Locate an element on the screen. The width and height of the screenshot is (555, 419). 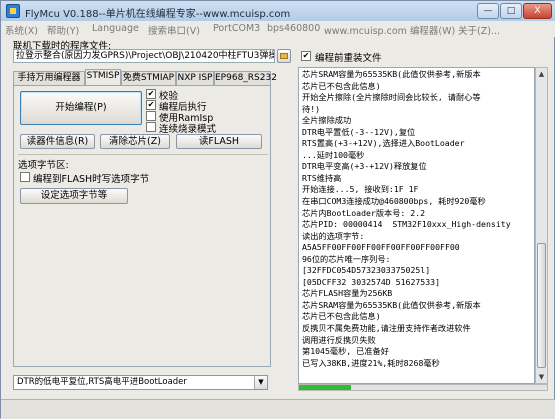
menu-language: Language is located at coordinates (115, 28).